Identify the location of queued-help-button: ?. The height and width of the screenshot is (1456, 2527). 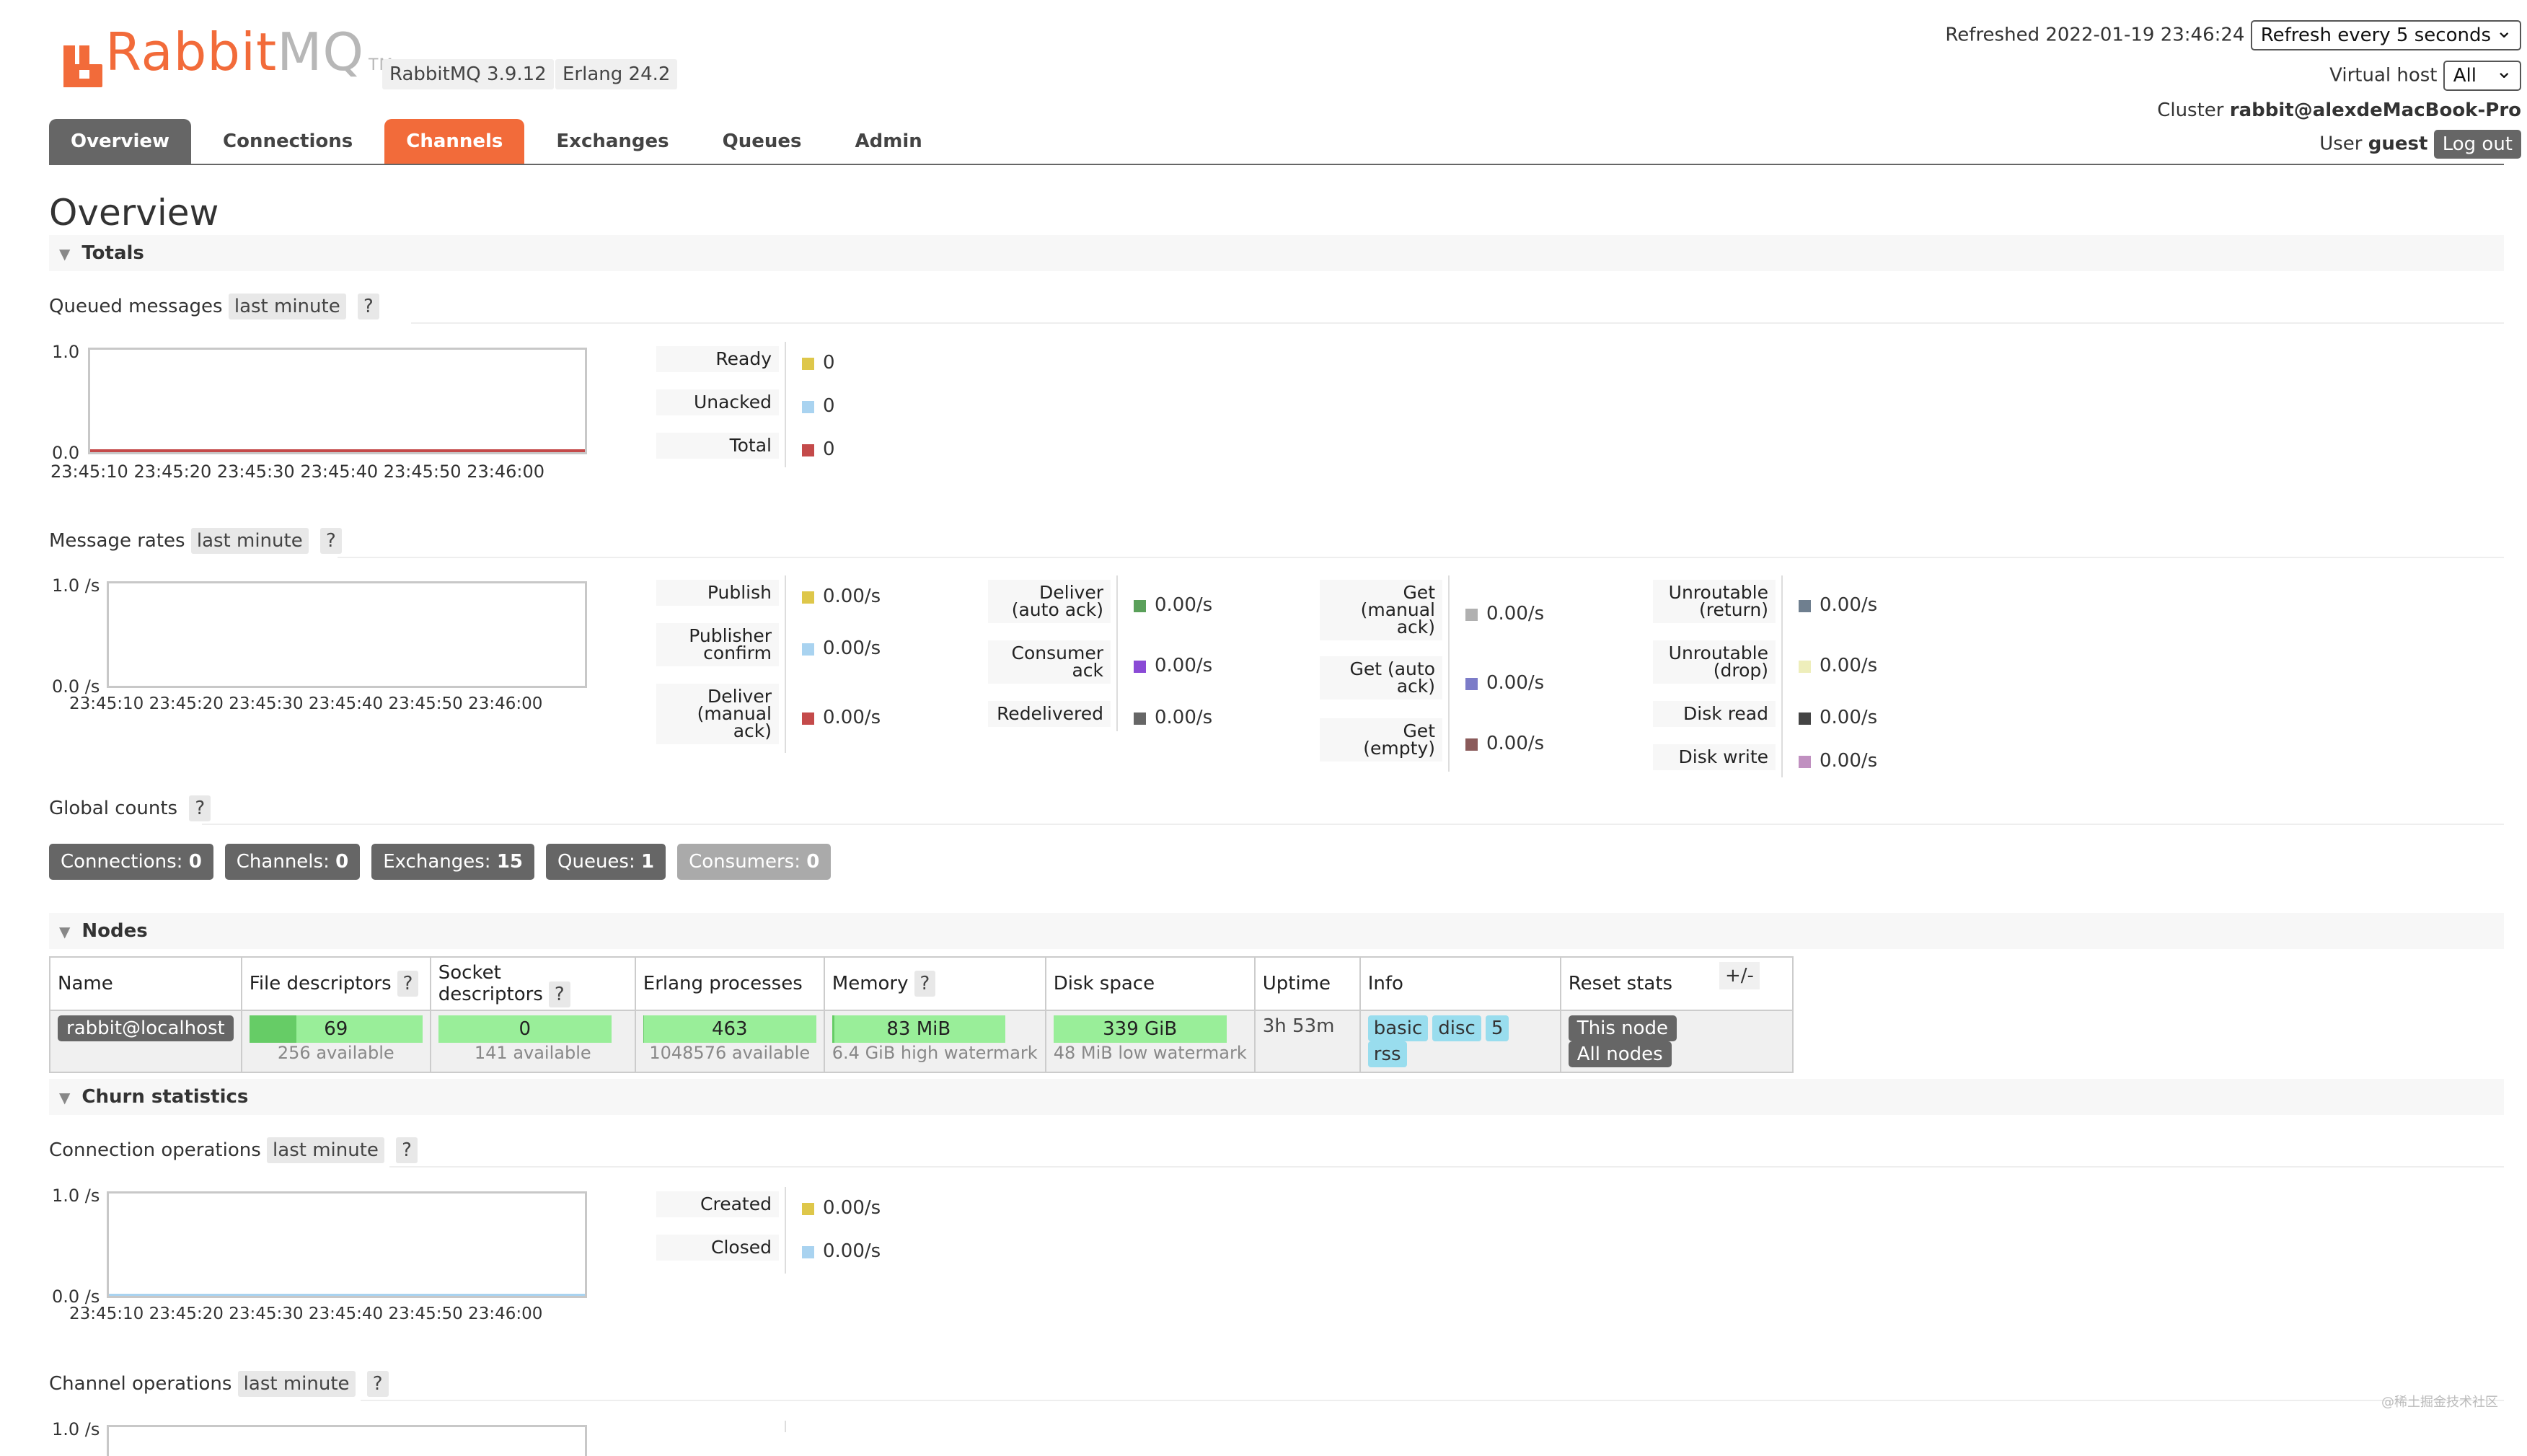
(368, 306).